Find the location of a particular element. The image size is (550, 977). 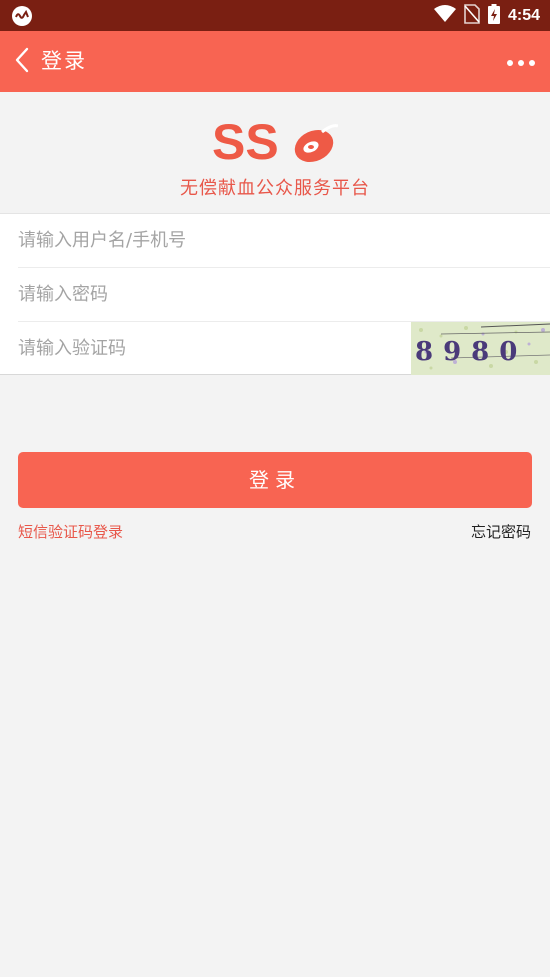

more-dots-icon is located at coordinates (521, 61).